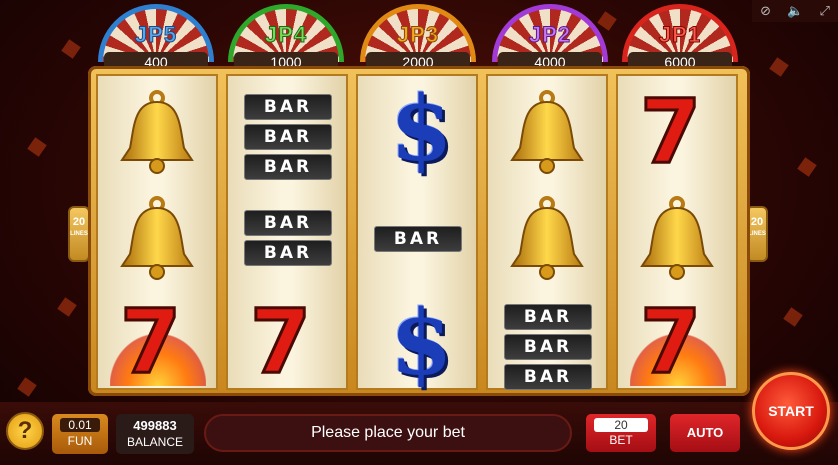 Image resolution: width=838 pixels, height=465 pixels. I want to click on jackpot-jp5: JP5 400, so click(156, 38).